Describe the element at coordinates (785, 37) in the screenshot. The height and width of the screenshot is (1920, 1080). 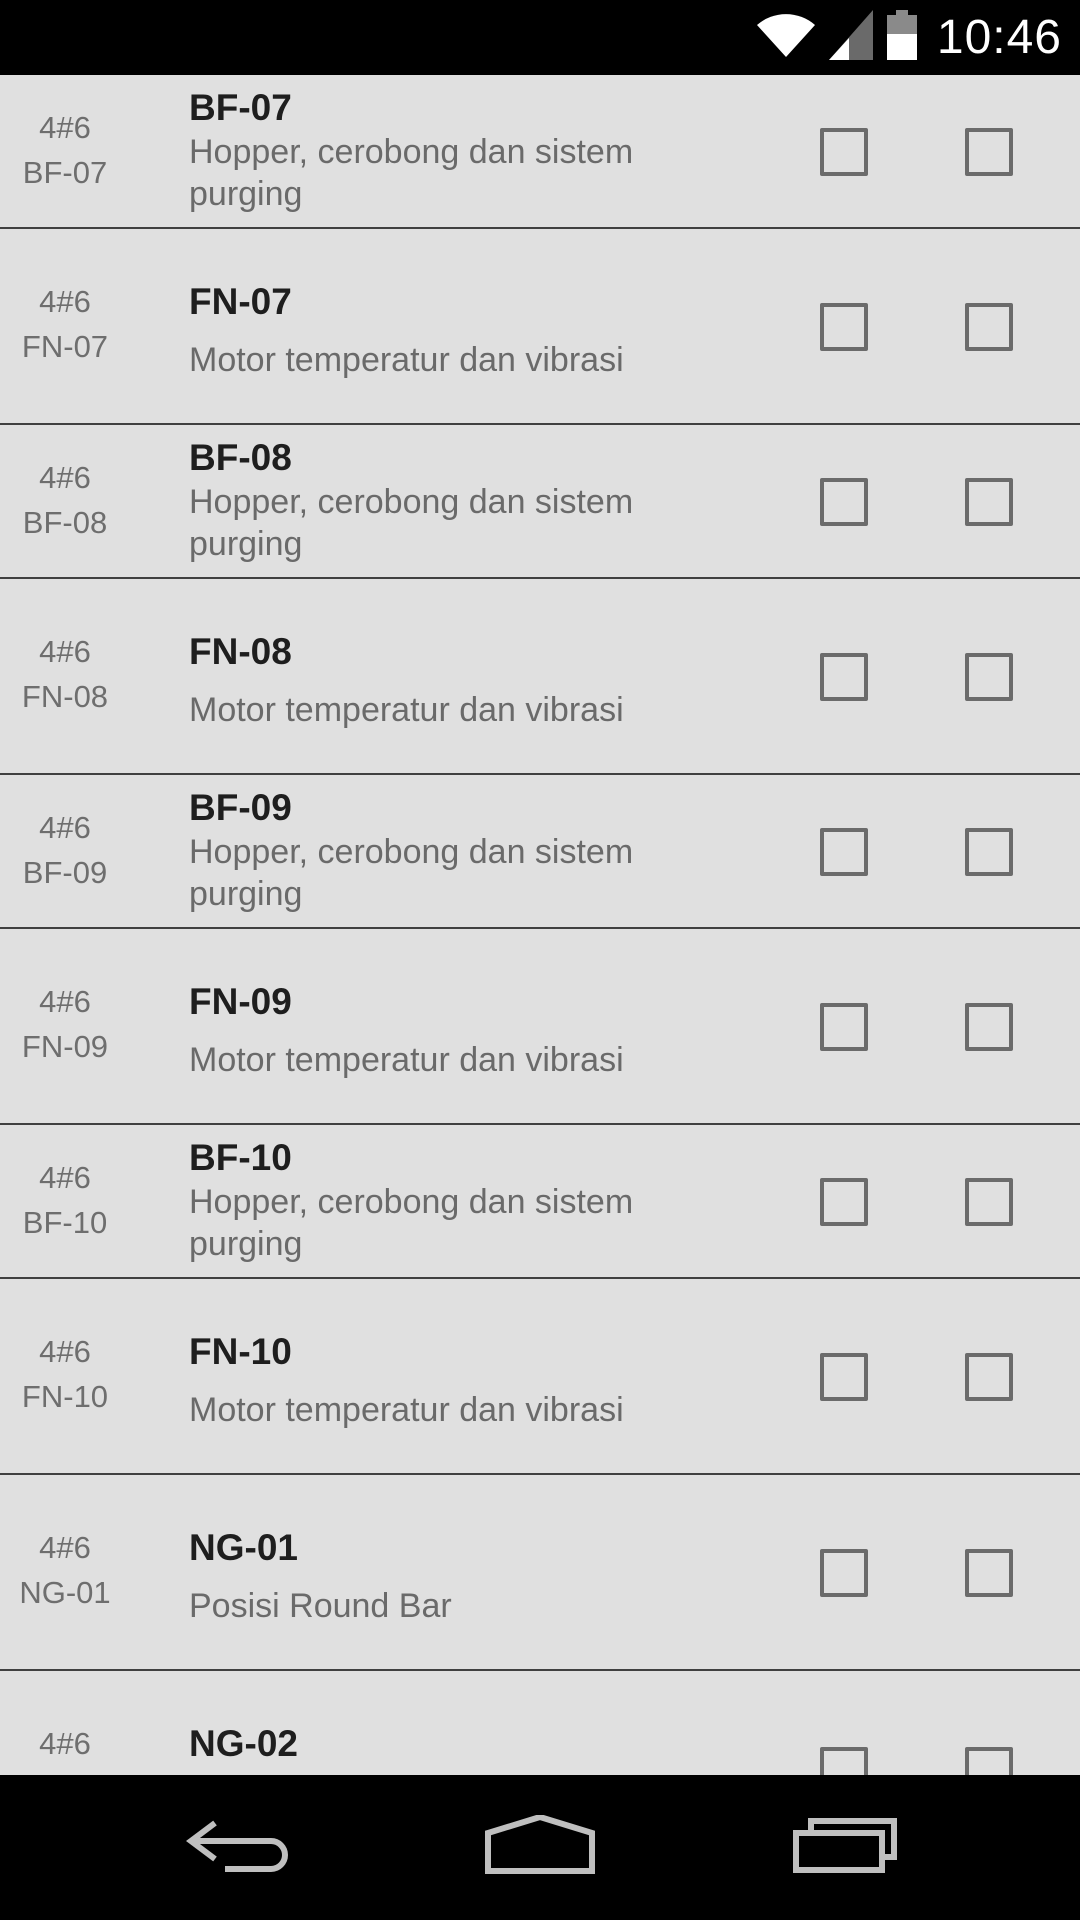
I see `wifi-icon` at that location.